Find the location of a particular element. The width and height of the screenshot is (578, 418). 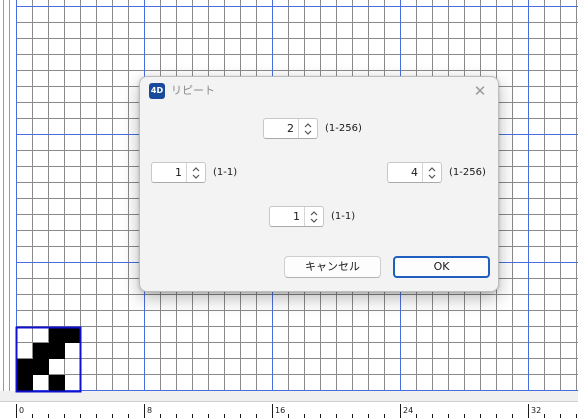

repeat-top-range: (1-256) is located at coordinates (343, 128).